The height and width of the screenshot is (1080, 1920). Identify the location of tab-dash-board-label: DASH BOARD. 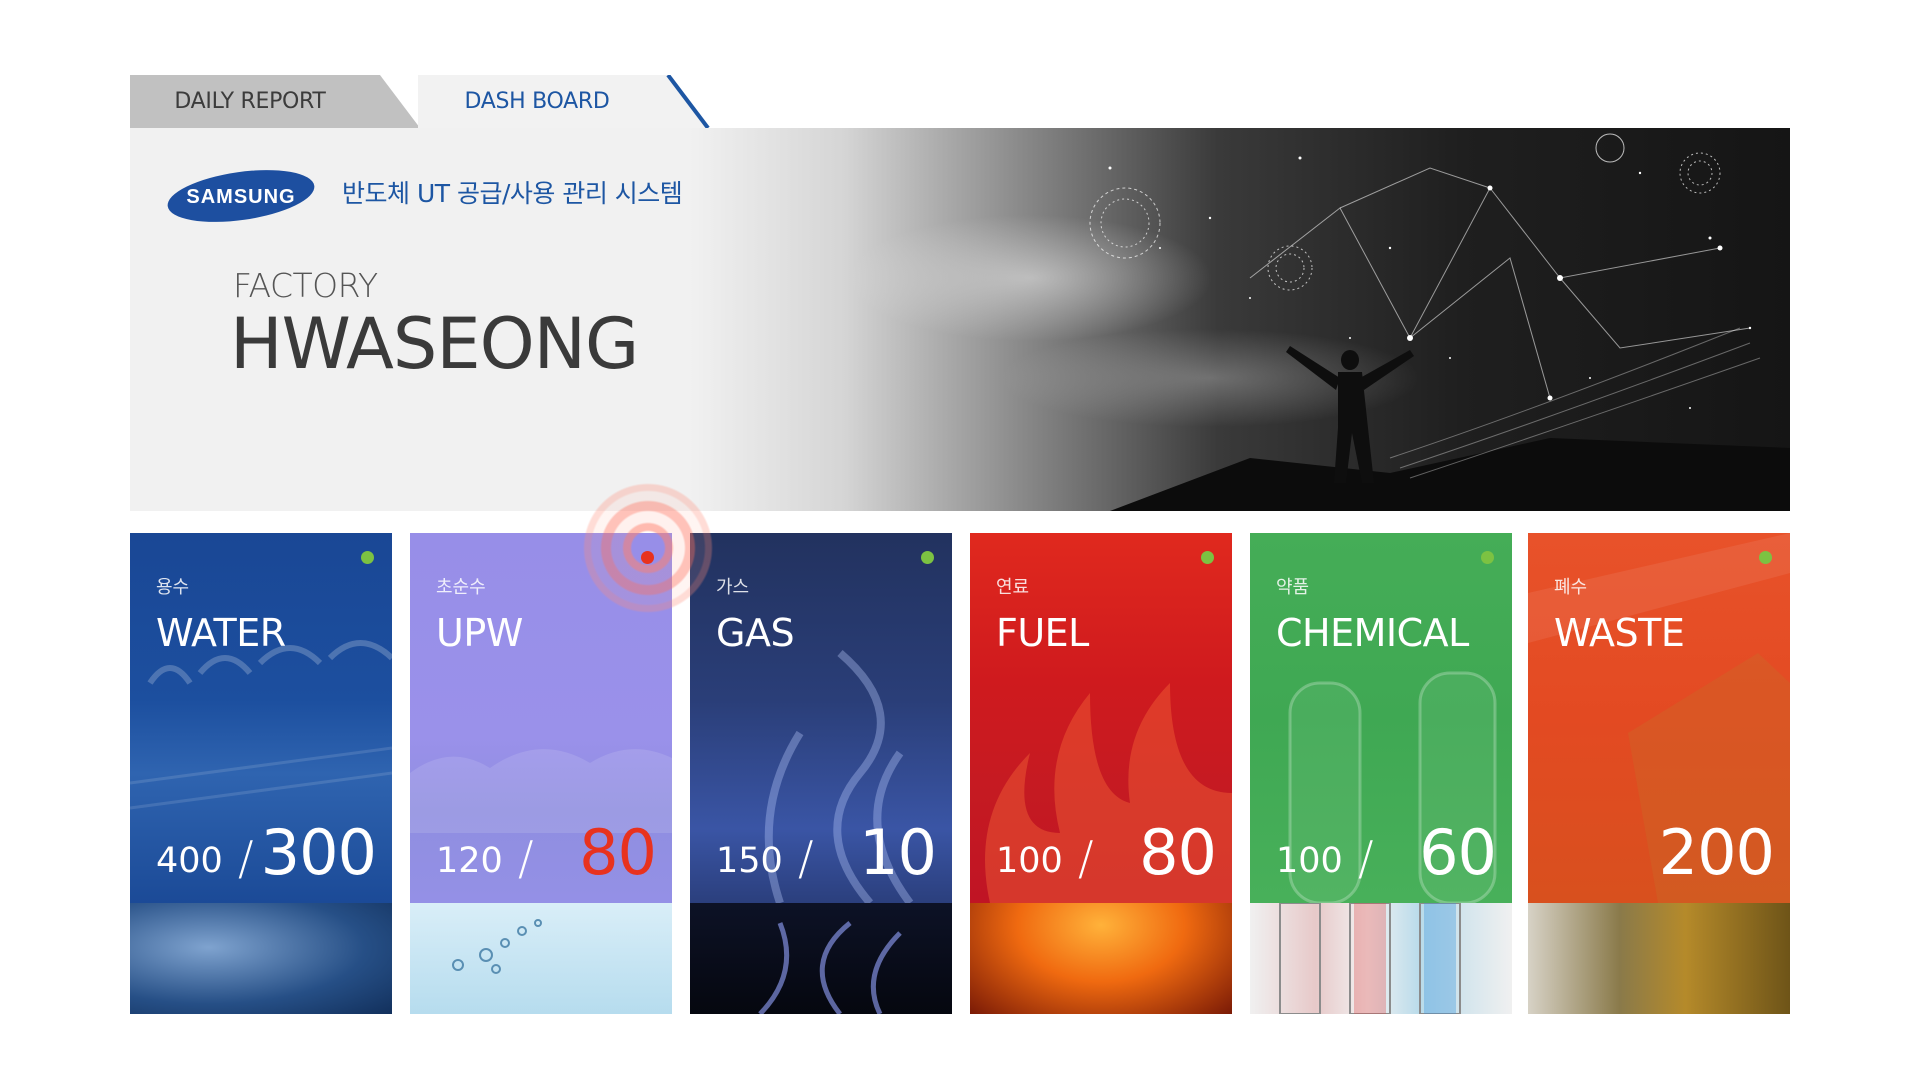
(537, 101).